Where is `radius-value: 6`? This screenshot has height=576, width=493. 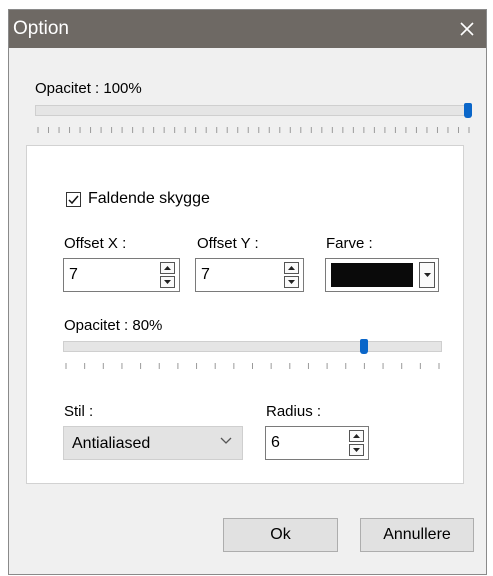 radius-value: 6 is located at coordinates (275, 442).